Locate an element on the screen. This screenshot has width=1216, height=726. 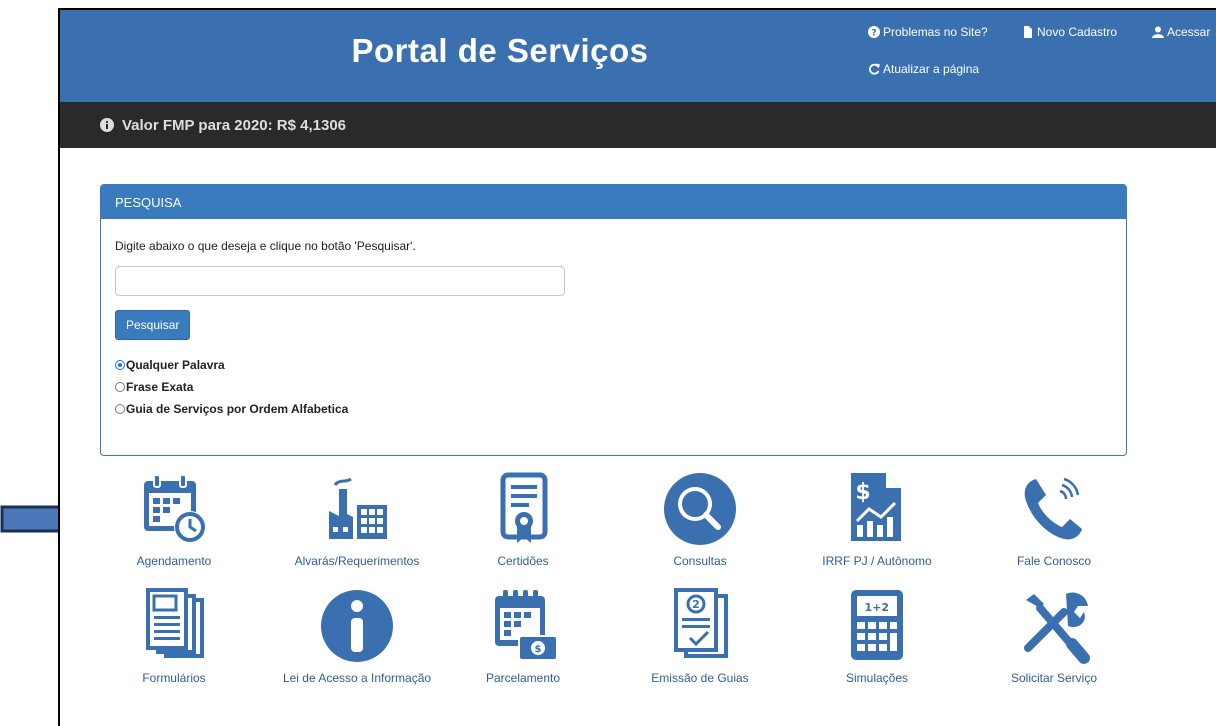
service-label: IRRF PJ / Autônomo is located at coordinates (877, 561).